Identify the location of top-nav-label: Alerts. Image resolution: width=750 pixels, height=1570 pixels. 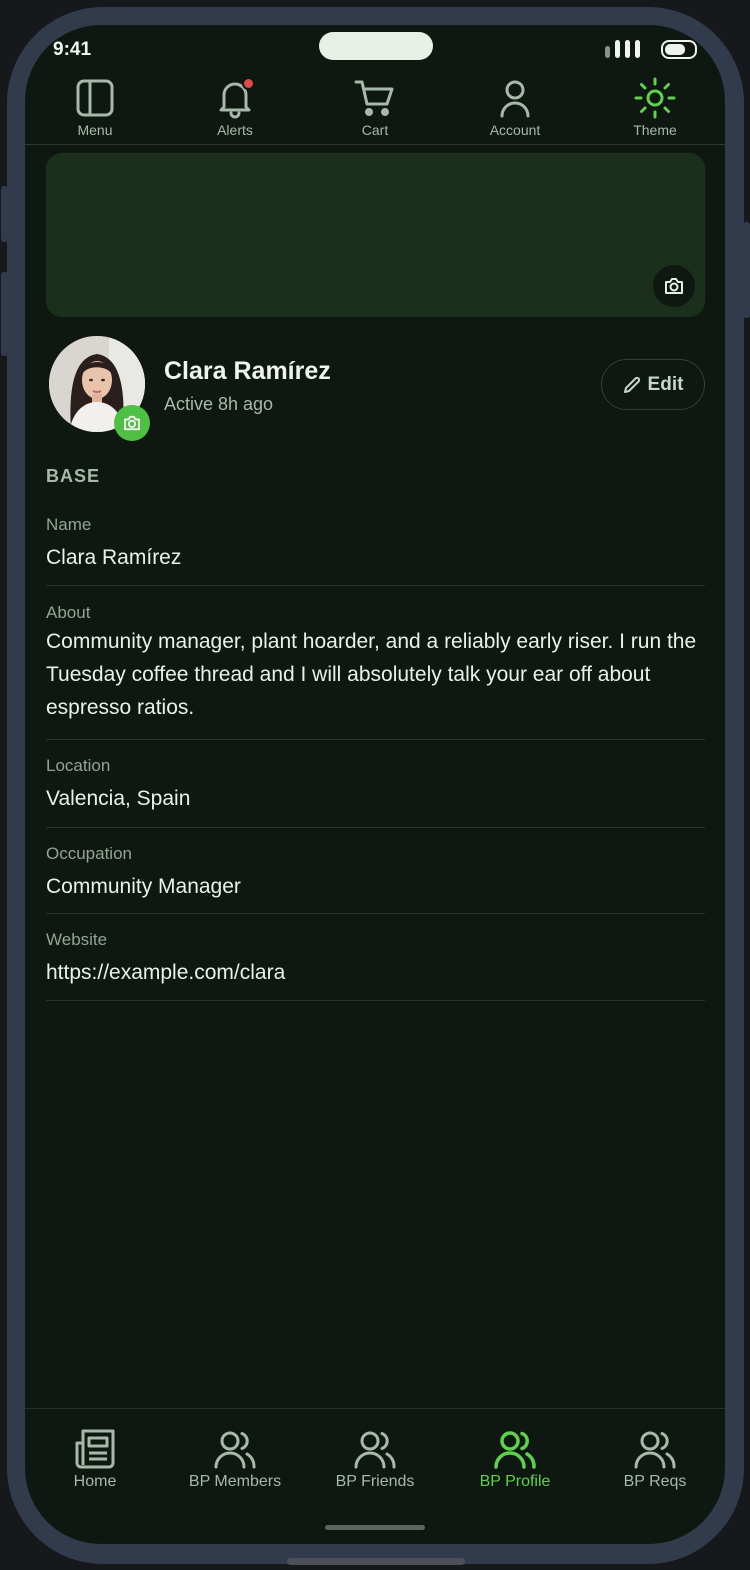
(235, 130).